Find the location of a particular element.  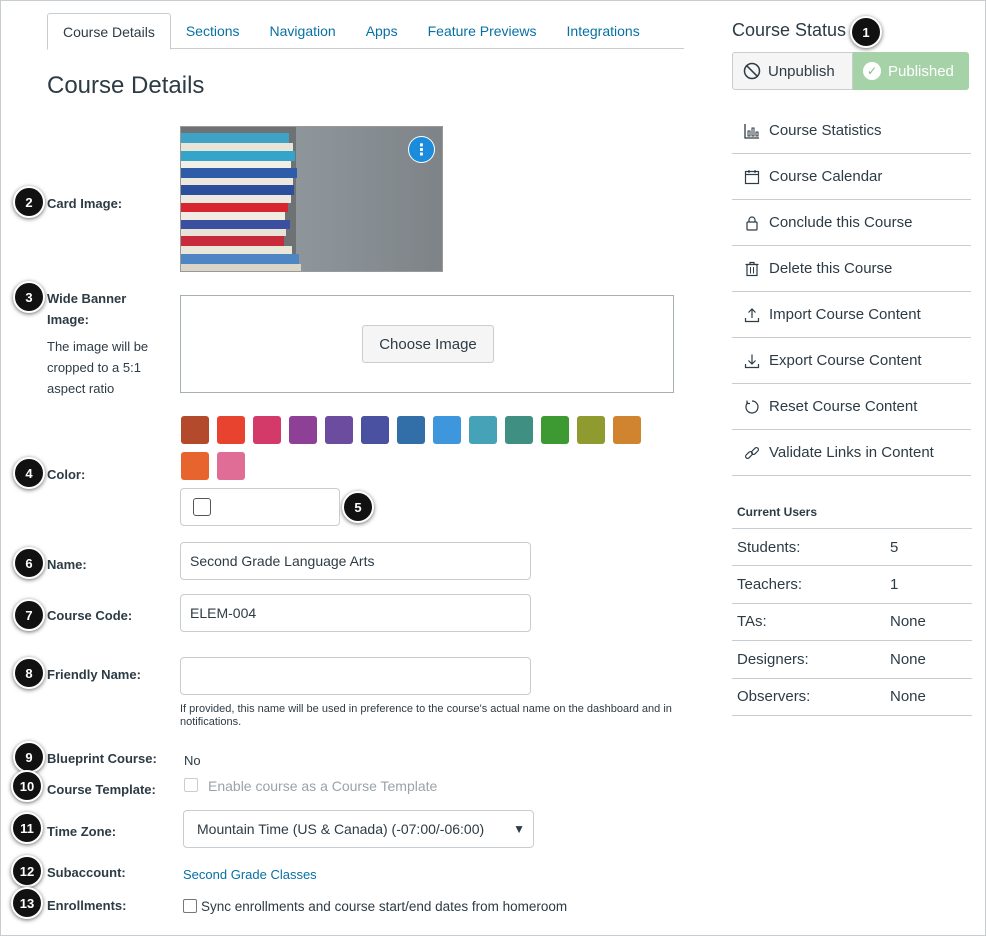

action-label: Course Statistics is located at coordinates (825, 130).